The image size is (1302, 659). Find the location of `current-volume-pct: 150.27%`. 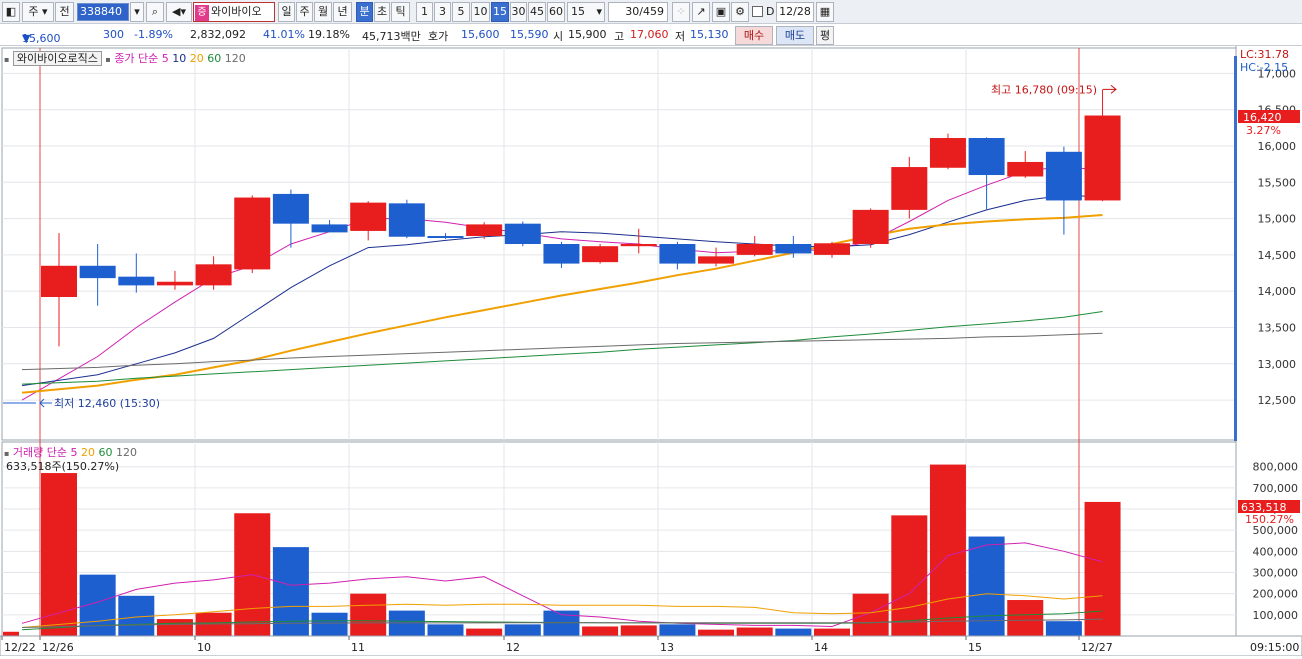

current-volume-pct: 150.27% is located at coordinates (1269, 519).